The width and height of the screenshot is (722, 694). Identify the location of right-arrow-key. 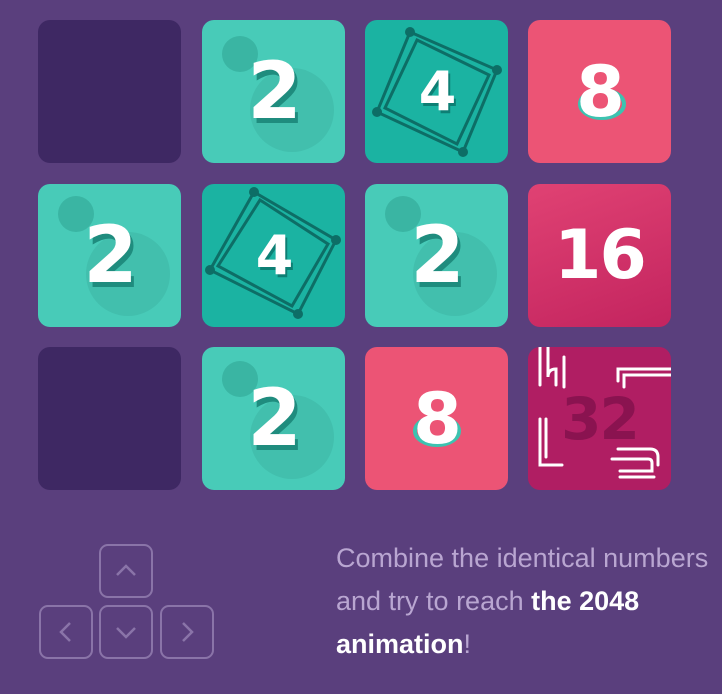
(187, 632).